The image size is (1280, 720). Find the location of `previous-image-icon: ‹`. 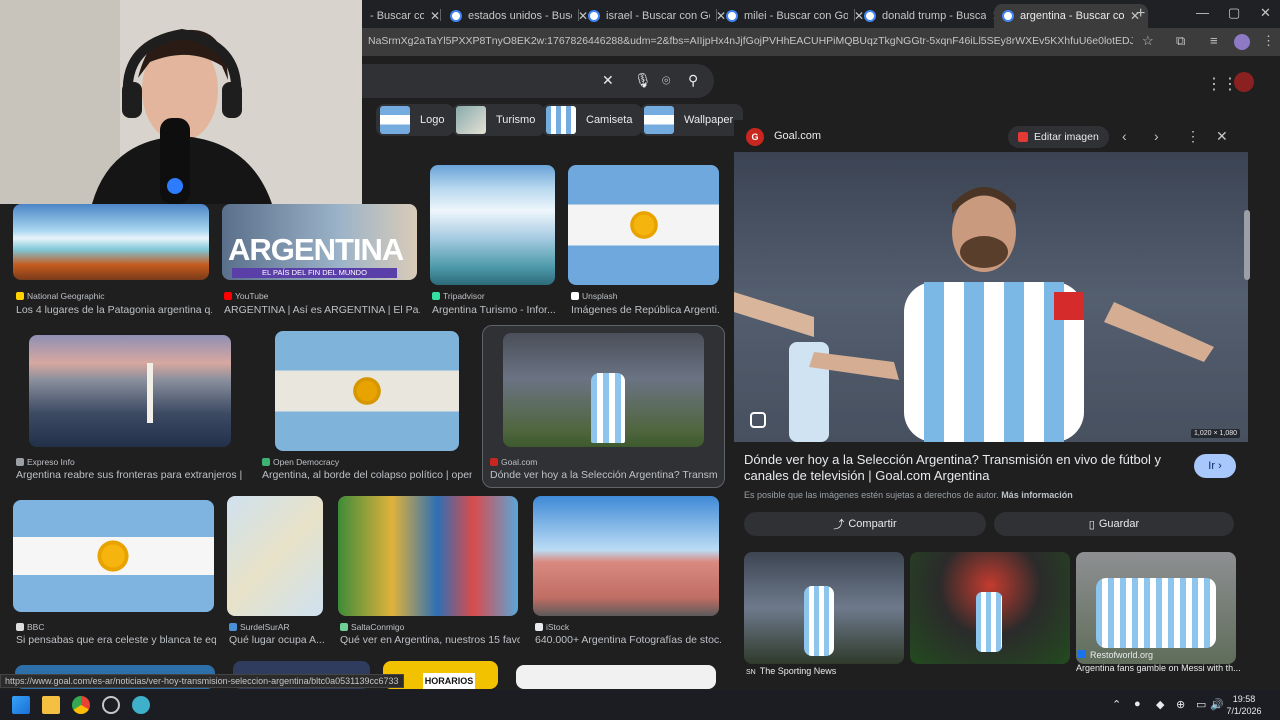

previous-image-icon: ‹ is located at coordinates (1124, 136).